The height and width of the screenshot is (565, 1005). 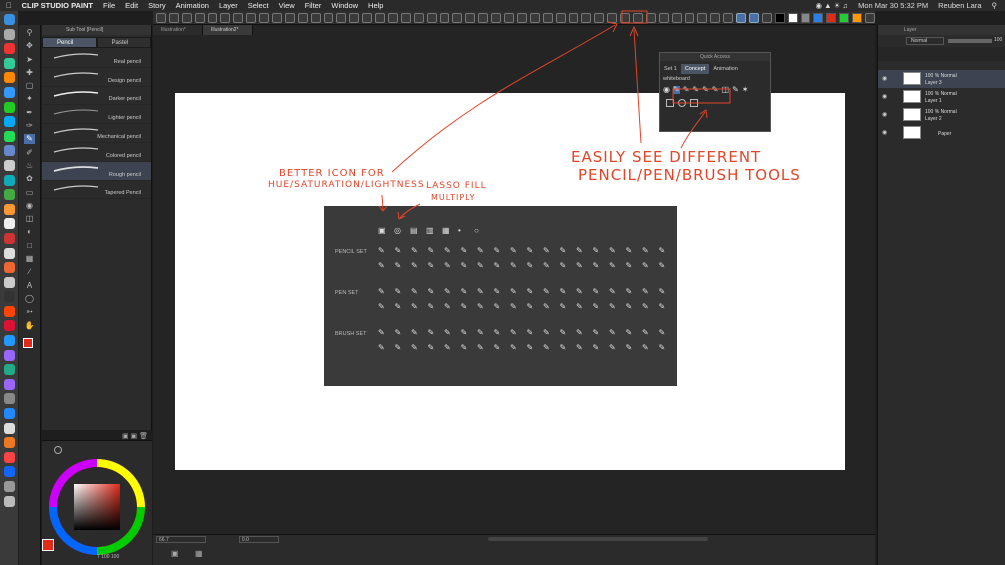 I want to click on annotation-multiply: MULTIPLY, so click(x=453, y=197).